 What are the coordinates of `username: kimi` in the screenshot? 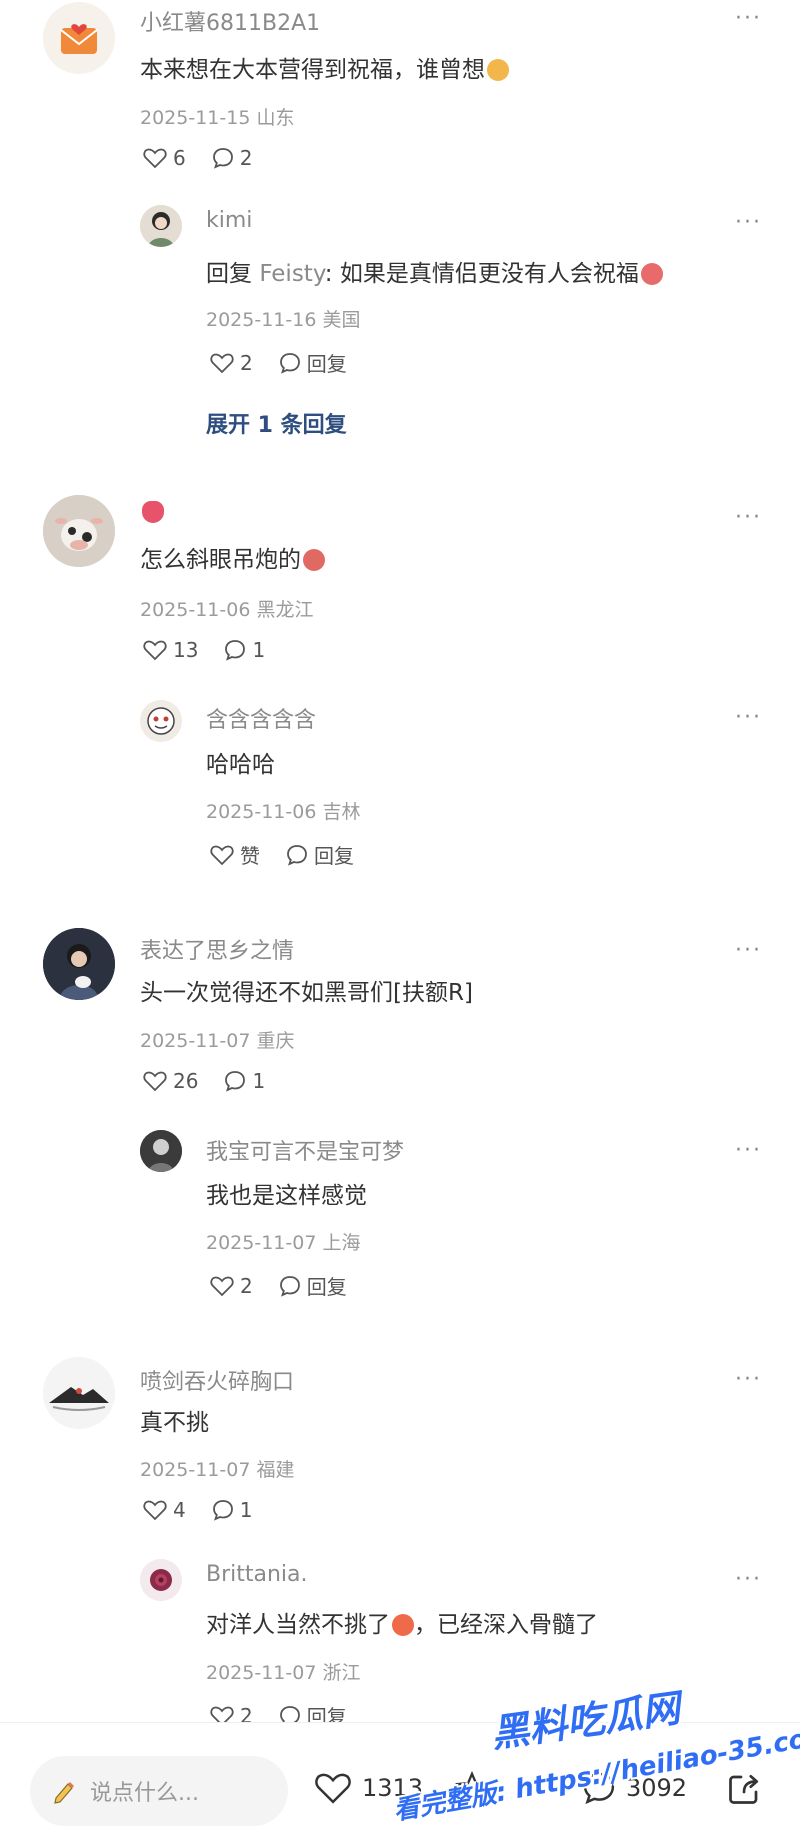 It's located at (229, 220).